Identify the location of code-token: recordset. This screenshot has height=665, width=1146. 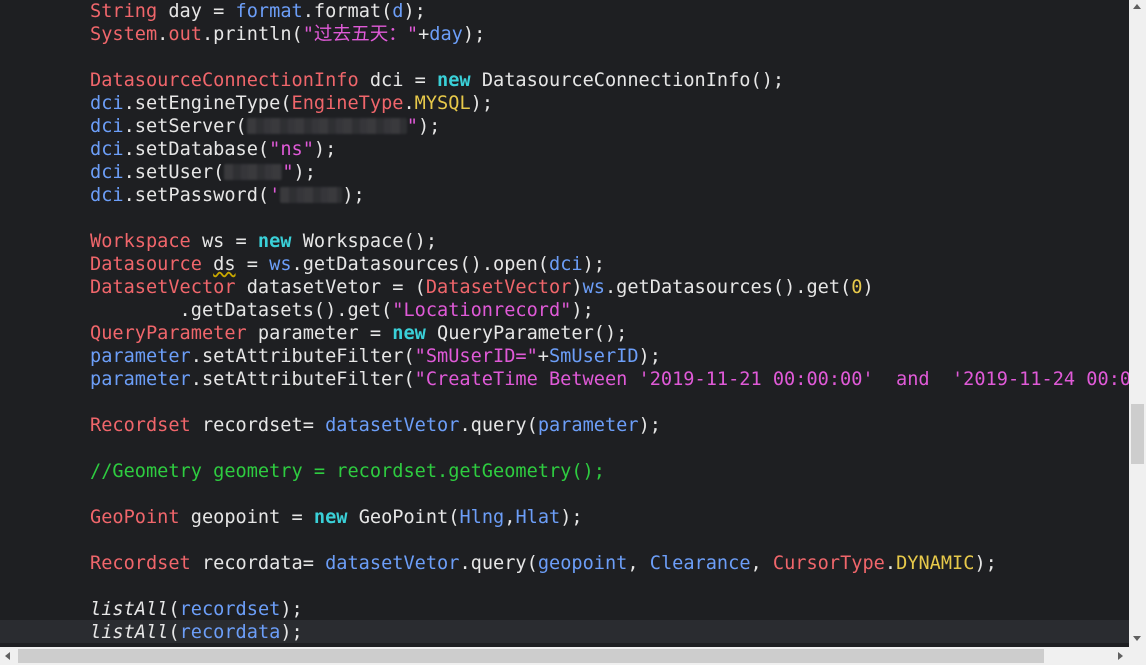
(230, 609).